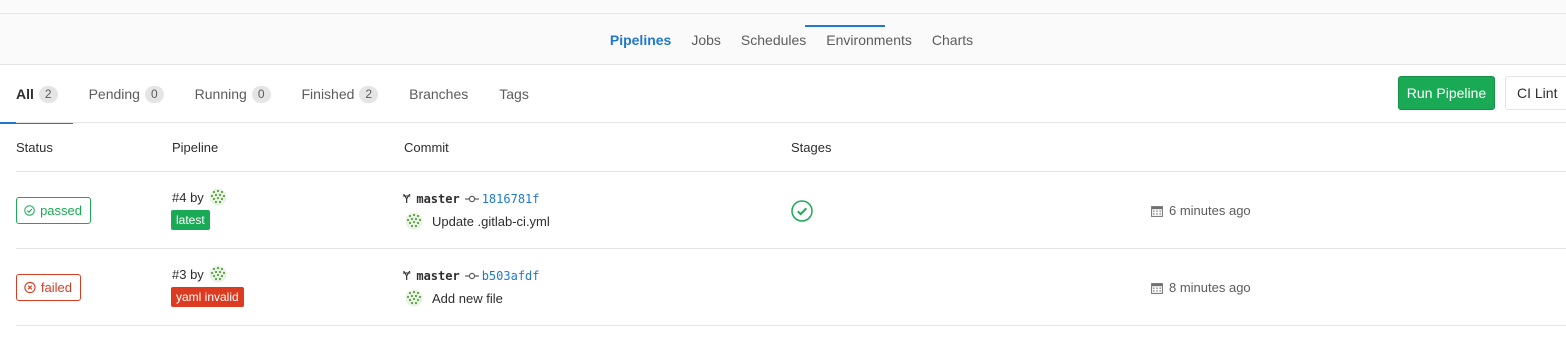 The height and width of the screenshot is (362, 1566). What do you see at coordinates (467, 298) in the screenshot?
I see `commit-title: Add new file` at bounding box center [467, 298].